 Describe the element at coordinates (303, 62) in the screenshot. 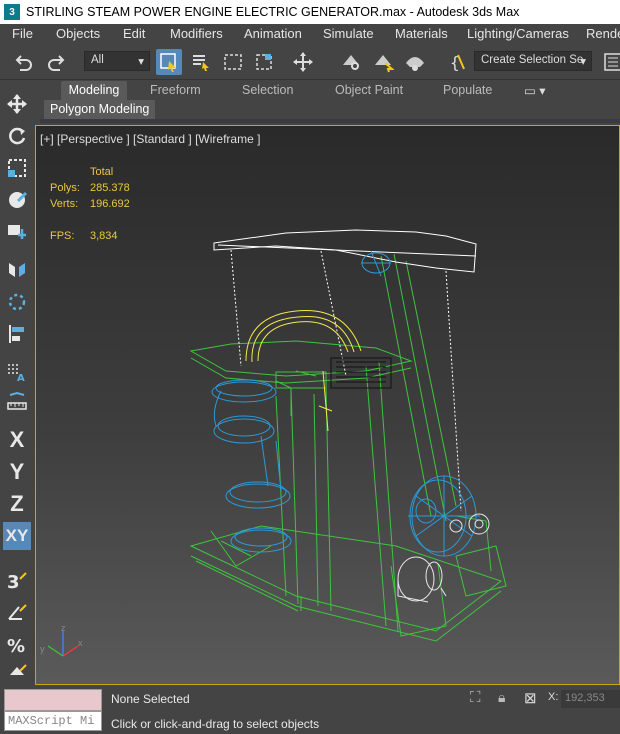

I see `move-icon` at that location.